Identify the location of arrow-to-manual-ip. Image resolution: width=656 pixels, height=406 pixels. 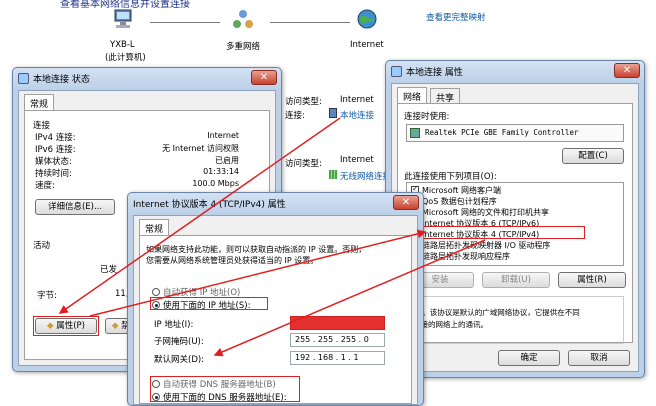
(349, 298).